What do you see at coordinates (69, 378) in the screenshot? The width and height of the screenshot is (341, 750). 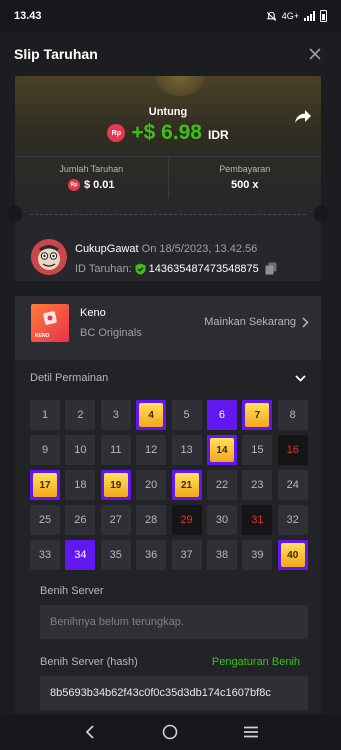 I see `details-title: Detil Permainan` at bounding box center [69, 378].